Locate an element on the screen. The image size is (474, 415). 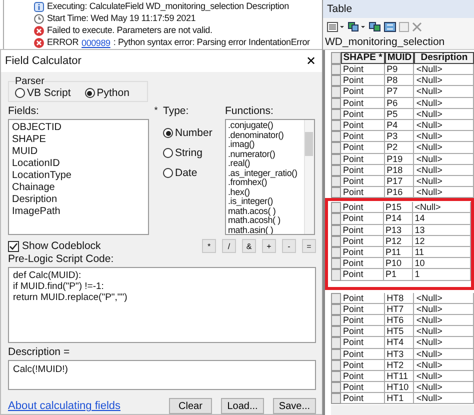
functions-list: .conjugate() .denominator() .imag() .numerator() .real() .as_integer_ratio() .fromhex() .hex() .is_integer() math.acos( ) math.acosh( ) math.asin( ) is located at coordinates (270, 177).